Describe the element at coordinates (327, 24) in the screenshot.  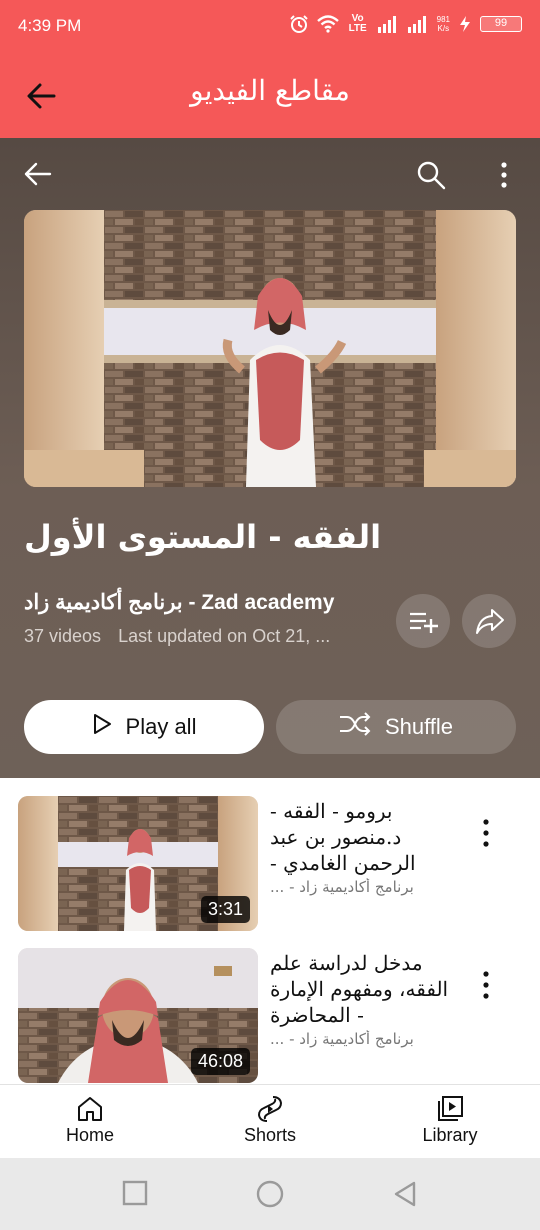
I see `wifi-icon` at that location.